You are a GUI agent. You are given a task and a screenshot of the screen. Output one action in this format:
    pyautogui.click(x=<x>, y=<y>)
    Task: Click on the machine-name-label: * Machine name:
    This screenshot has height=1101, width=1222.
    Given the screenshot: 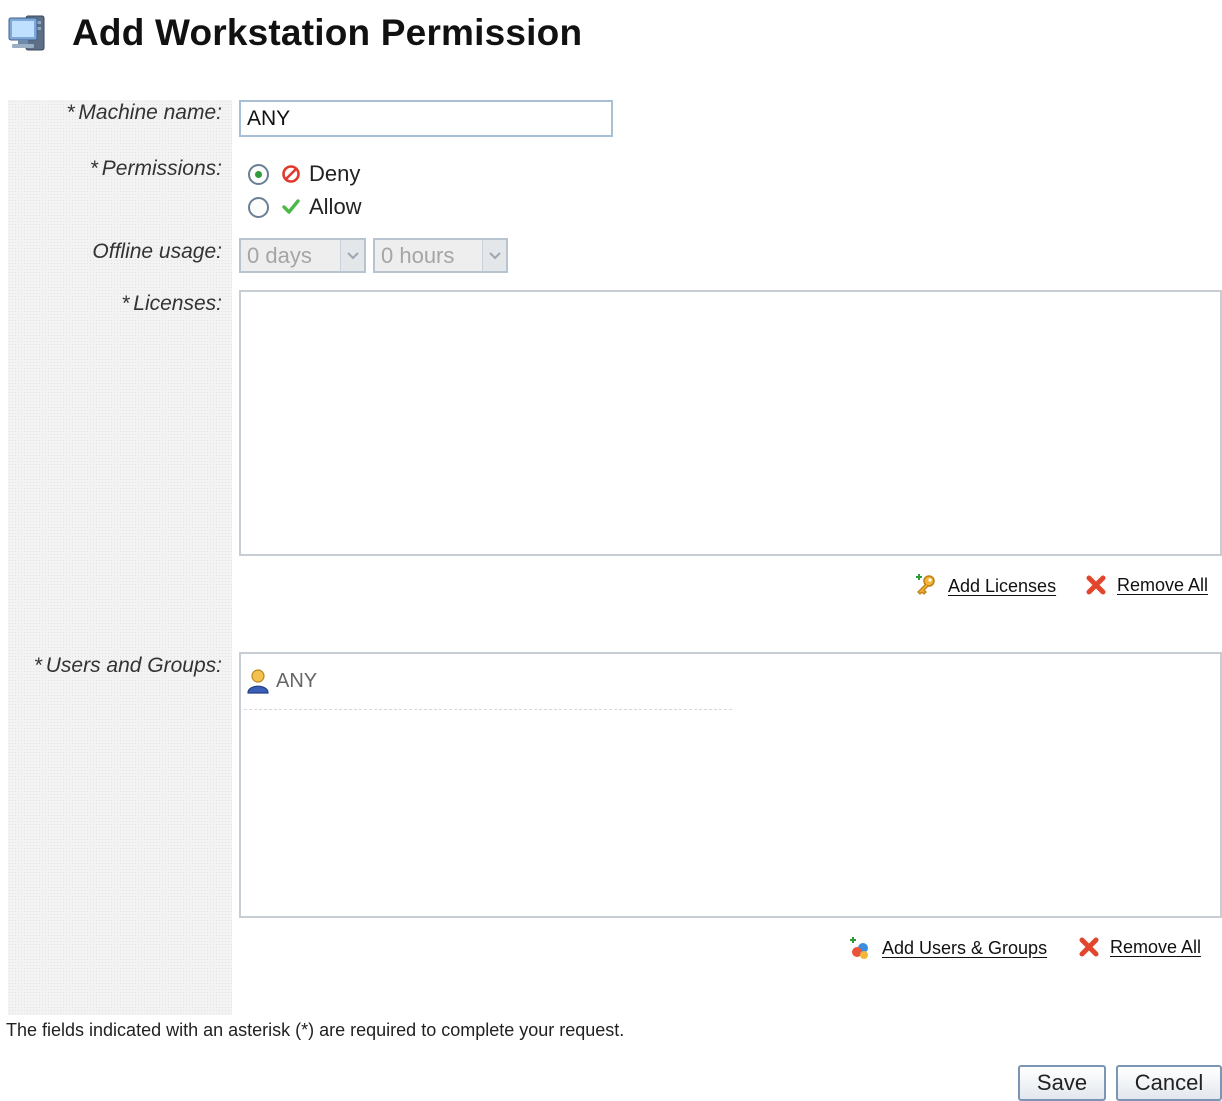 What is the action you would take?
    pyautogui.click(x=144, y=113)
    